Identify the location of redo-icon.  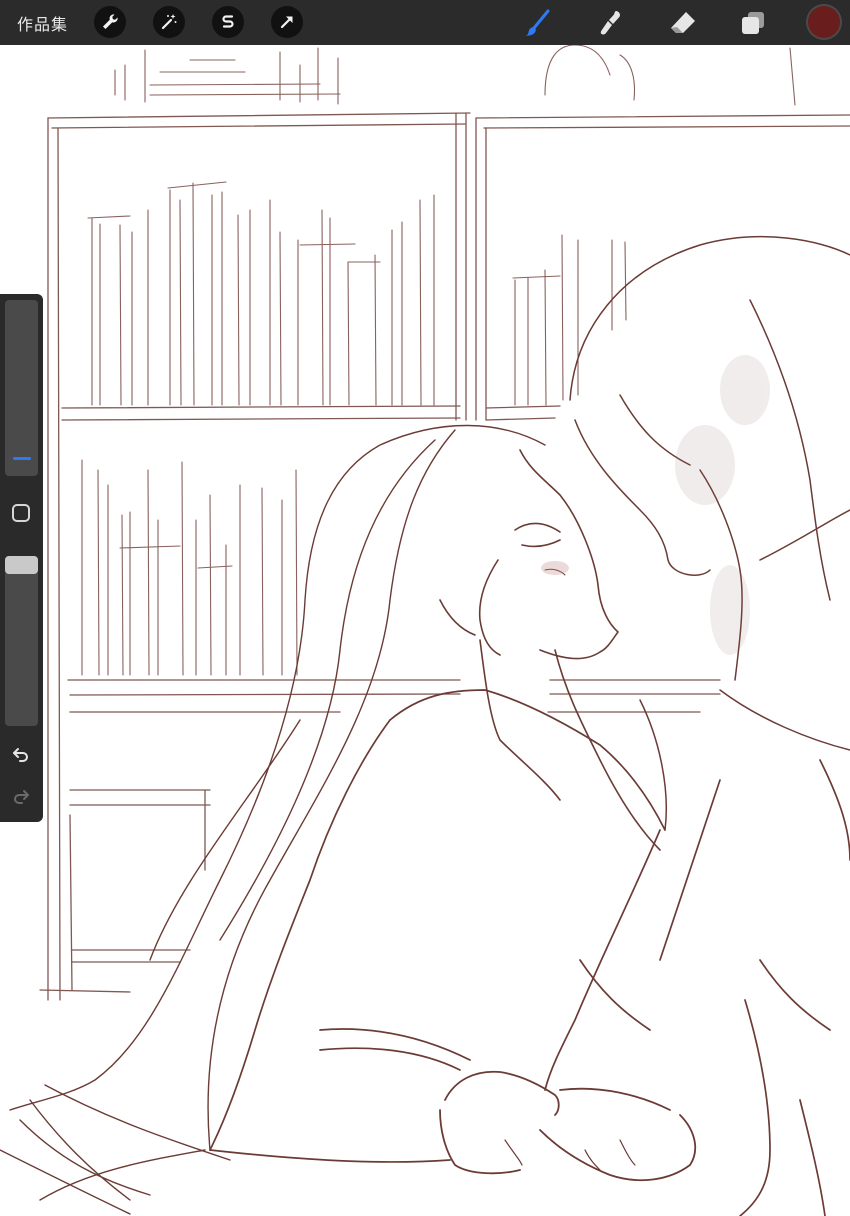
(21, 797).